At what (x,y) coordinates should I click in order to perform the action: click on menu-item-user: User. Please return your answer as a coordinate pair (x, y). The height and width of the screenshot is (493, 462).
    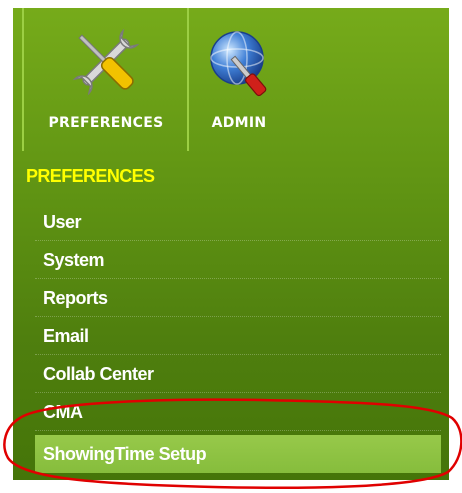
    Looking at the image, I should click on (238, 222).